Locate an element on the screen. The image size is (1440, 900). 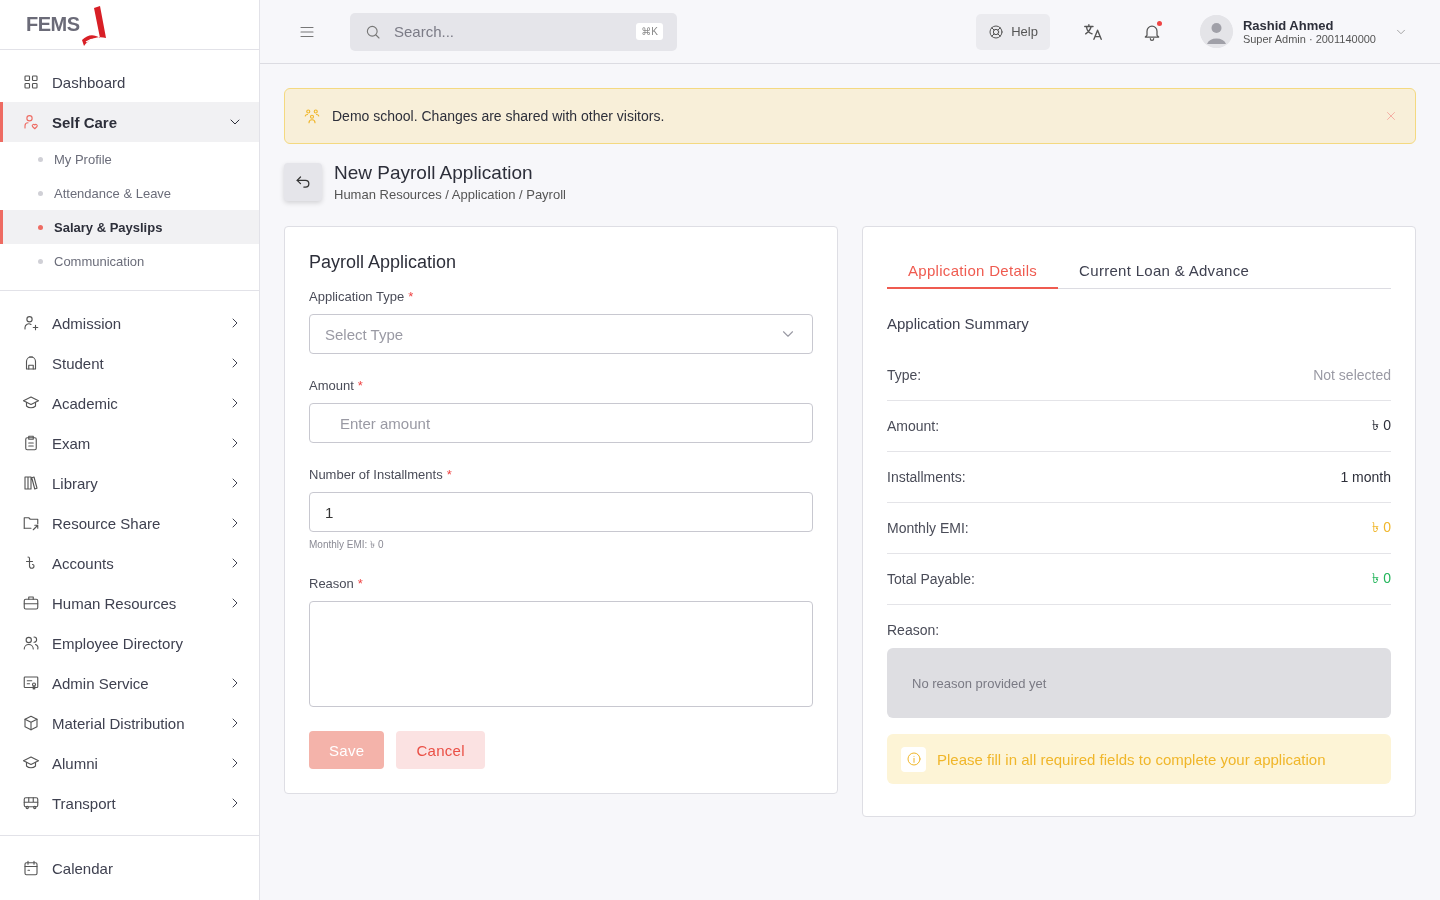
shortcut-hint: ⌘K is located at coordinates (649, 31).